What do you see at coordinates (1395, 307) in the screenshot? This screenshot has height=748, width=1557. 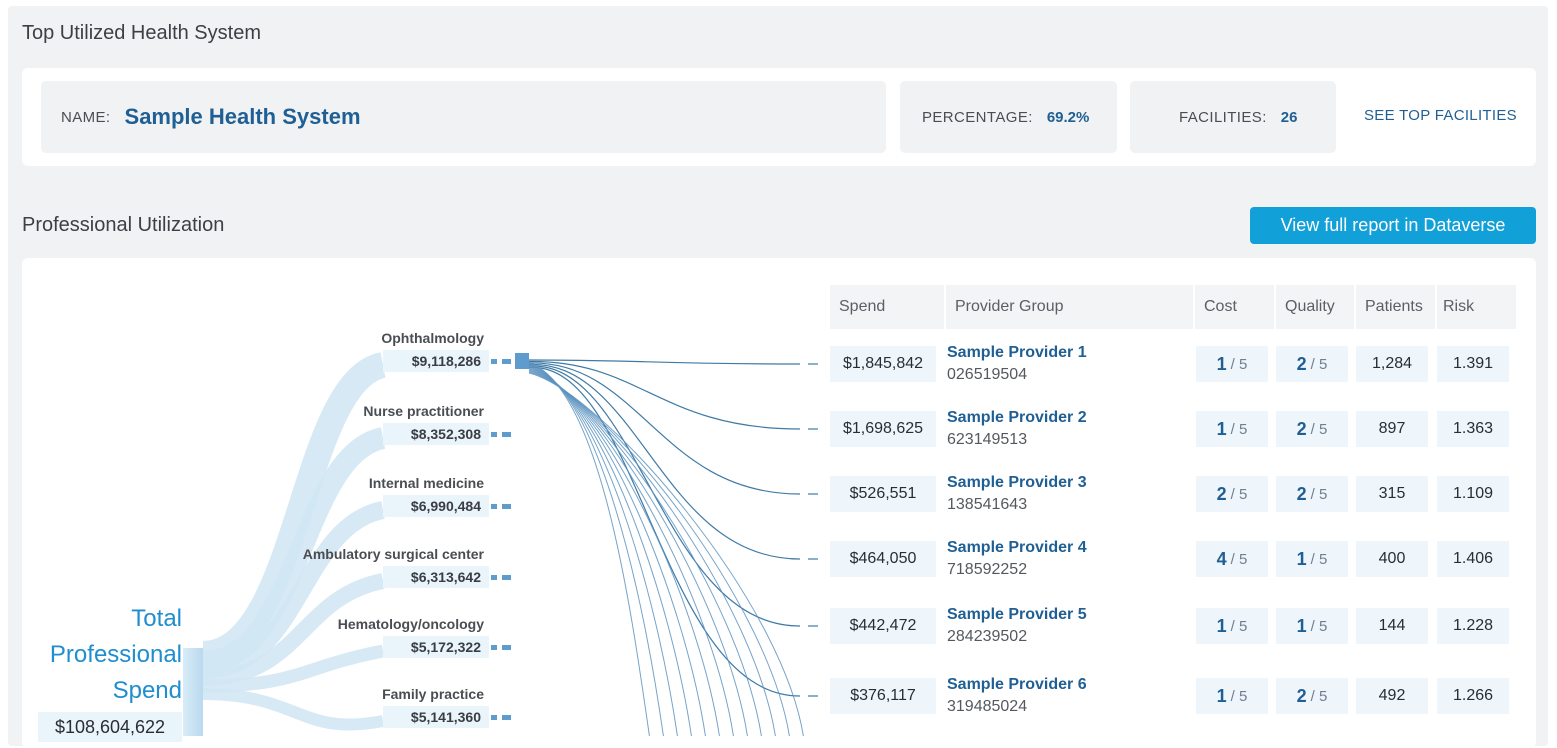 I see `col-header-patients: Patients` at bounding box center [1395, 307].